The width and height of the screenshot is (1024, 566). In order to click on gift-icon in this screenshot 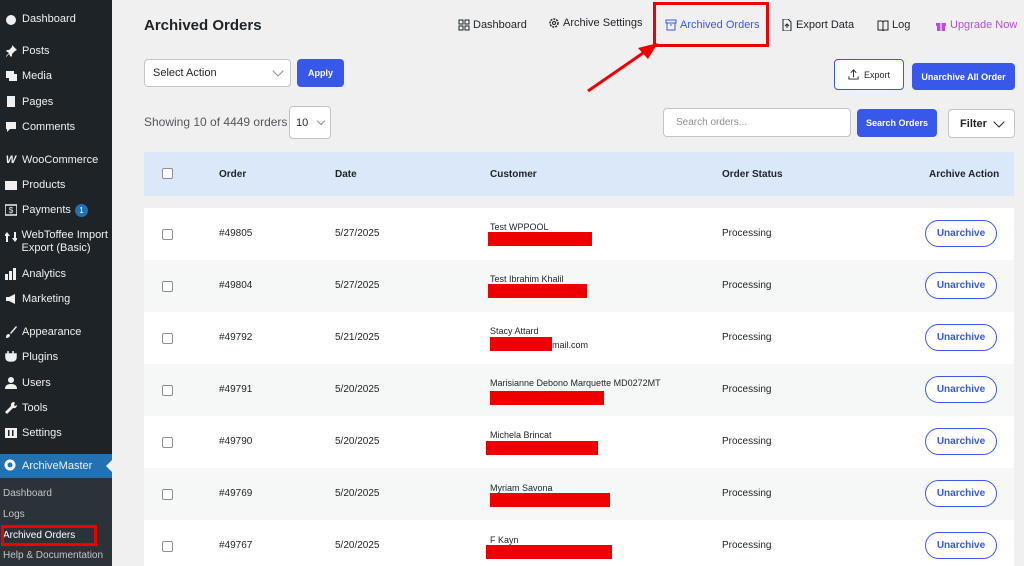, I will do `click(941, 27)`.